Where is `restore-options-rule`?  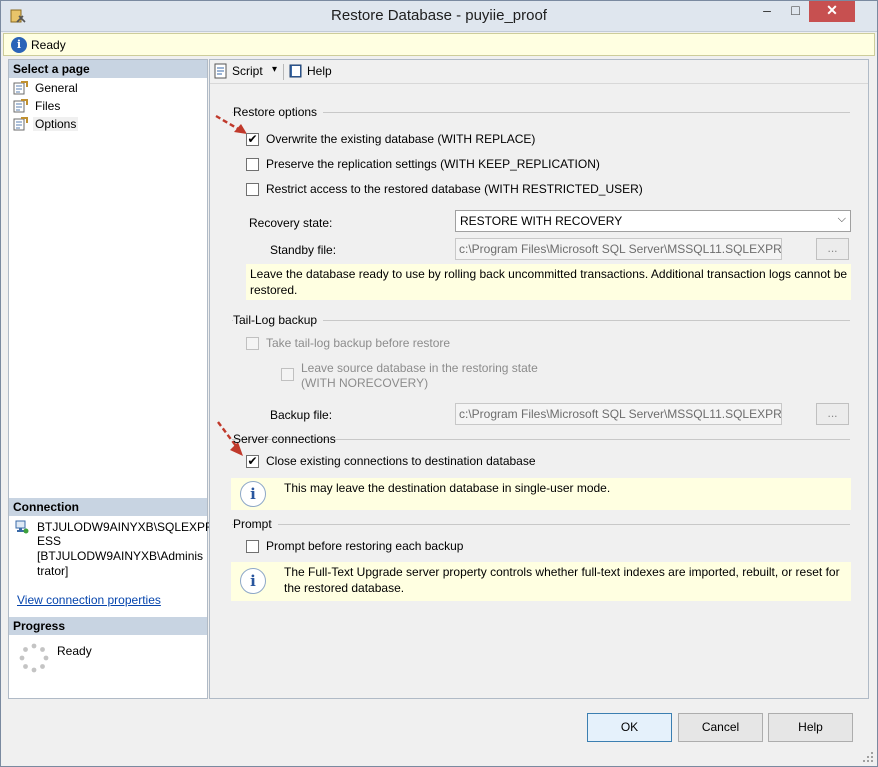 restore-options-rule is located at coordinates (541, 112).